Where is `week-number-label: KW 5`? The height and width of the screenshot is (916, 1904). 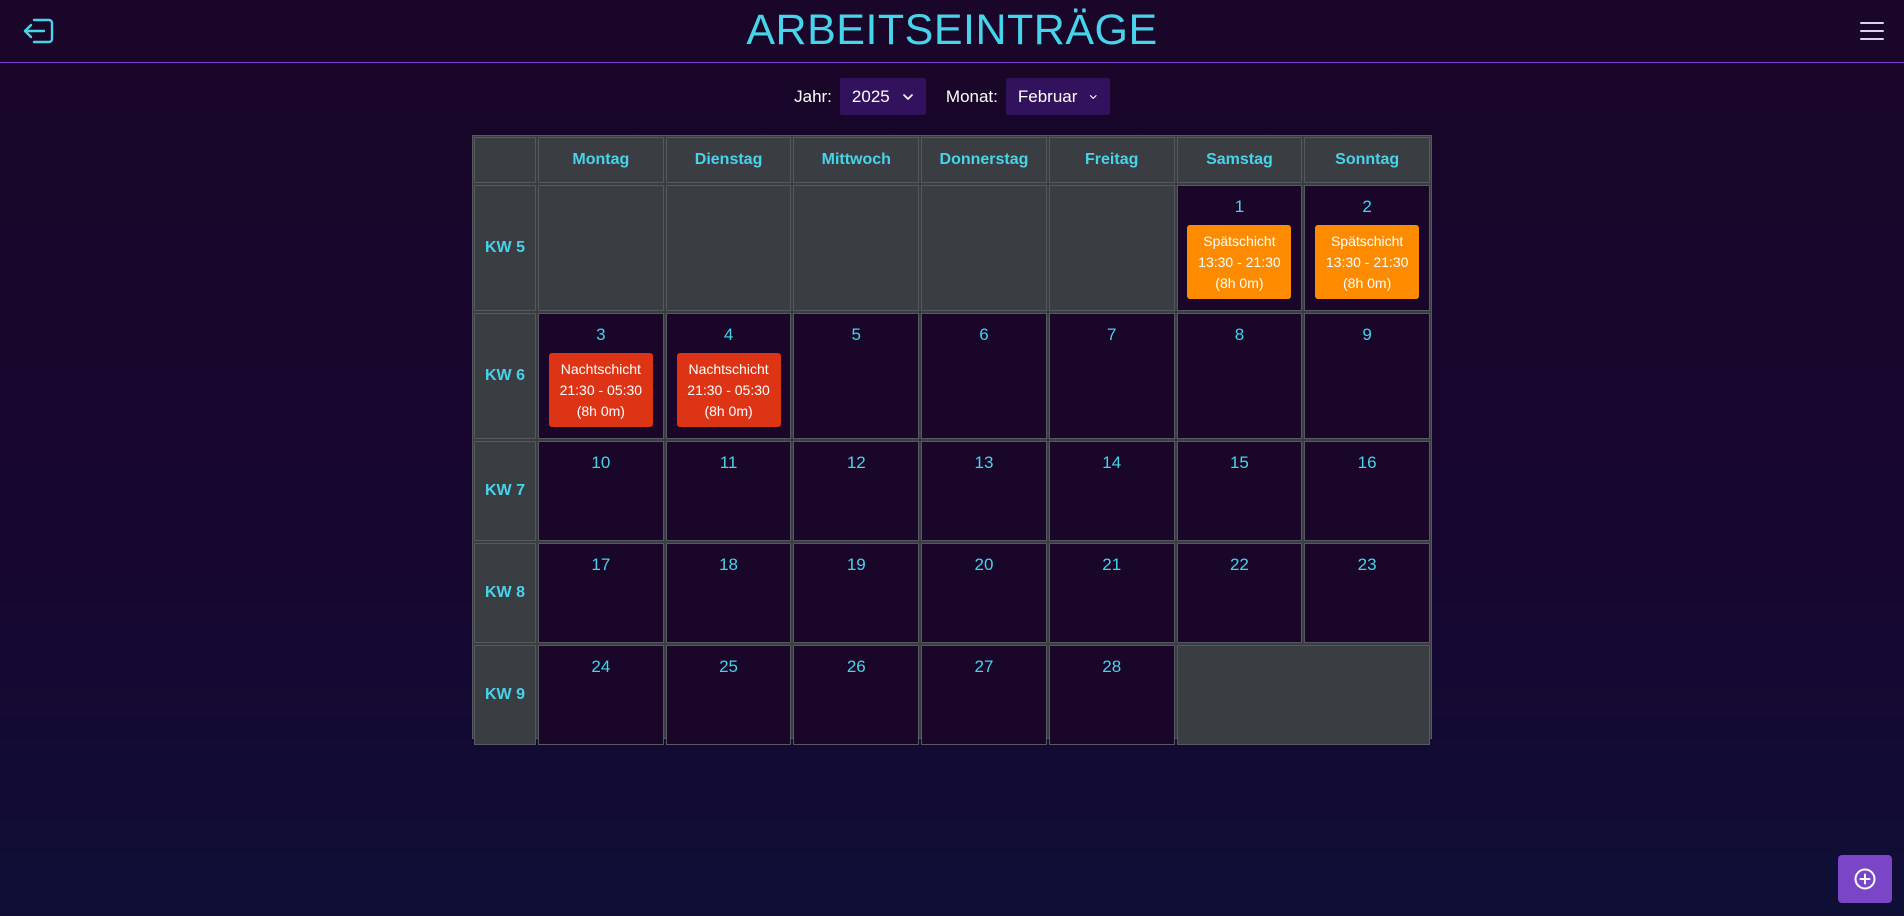 week-number-label: KW 5 is located at coordinates (505, 248).